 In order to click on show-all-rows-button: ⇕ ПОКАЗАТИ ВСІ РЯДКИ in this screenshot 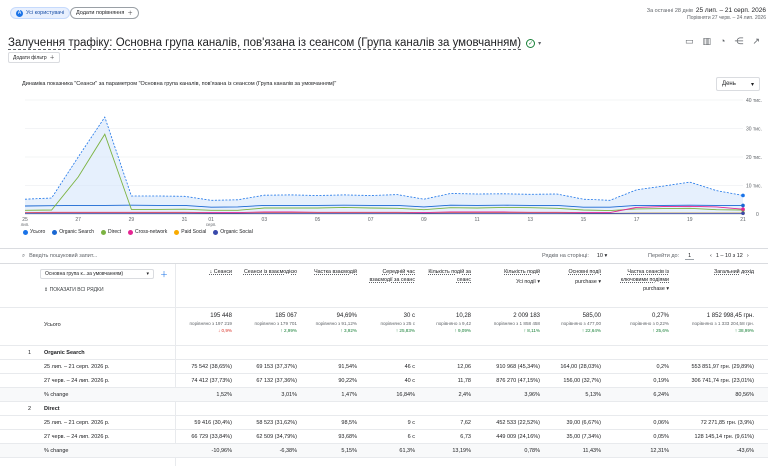, I will do `click(74, 290)`.